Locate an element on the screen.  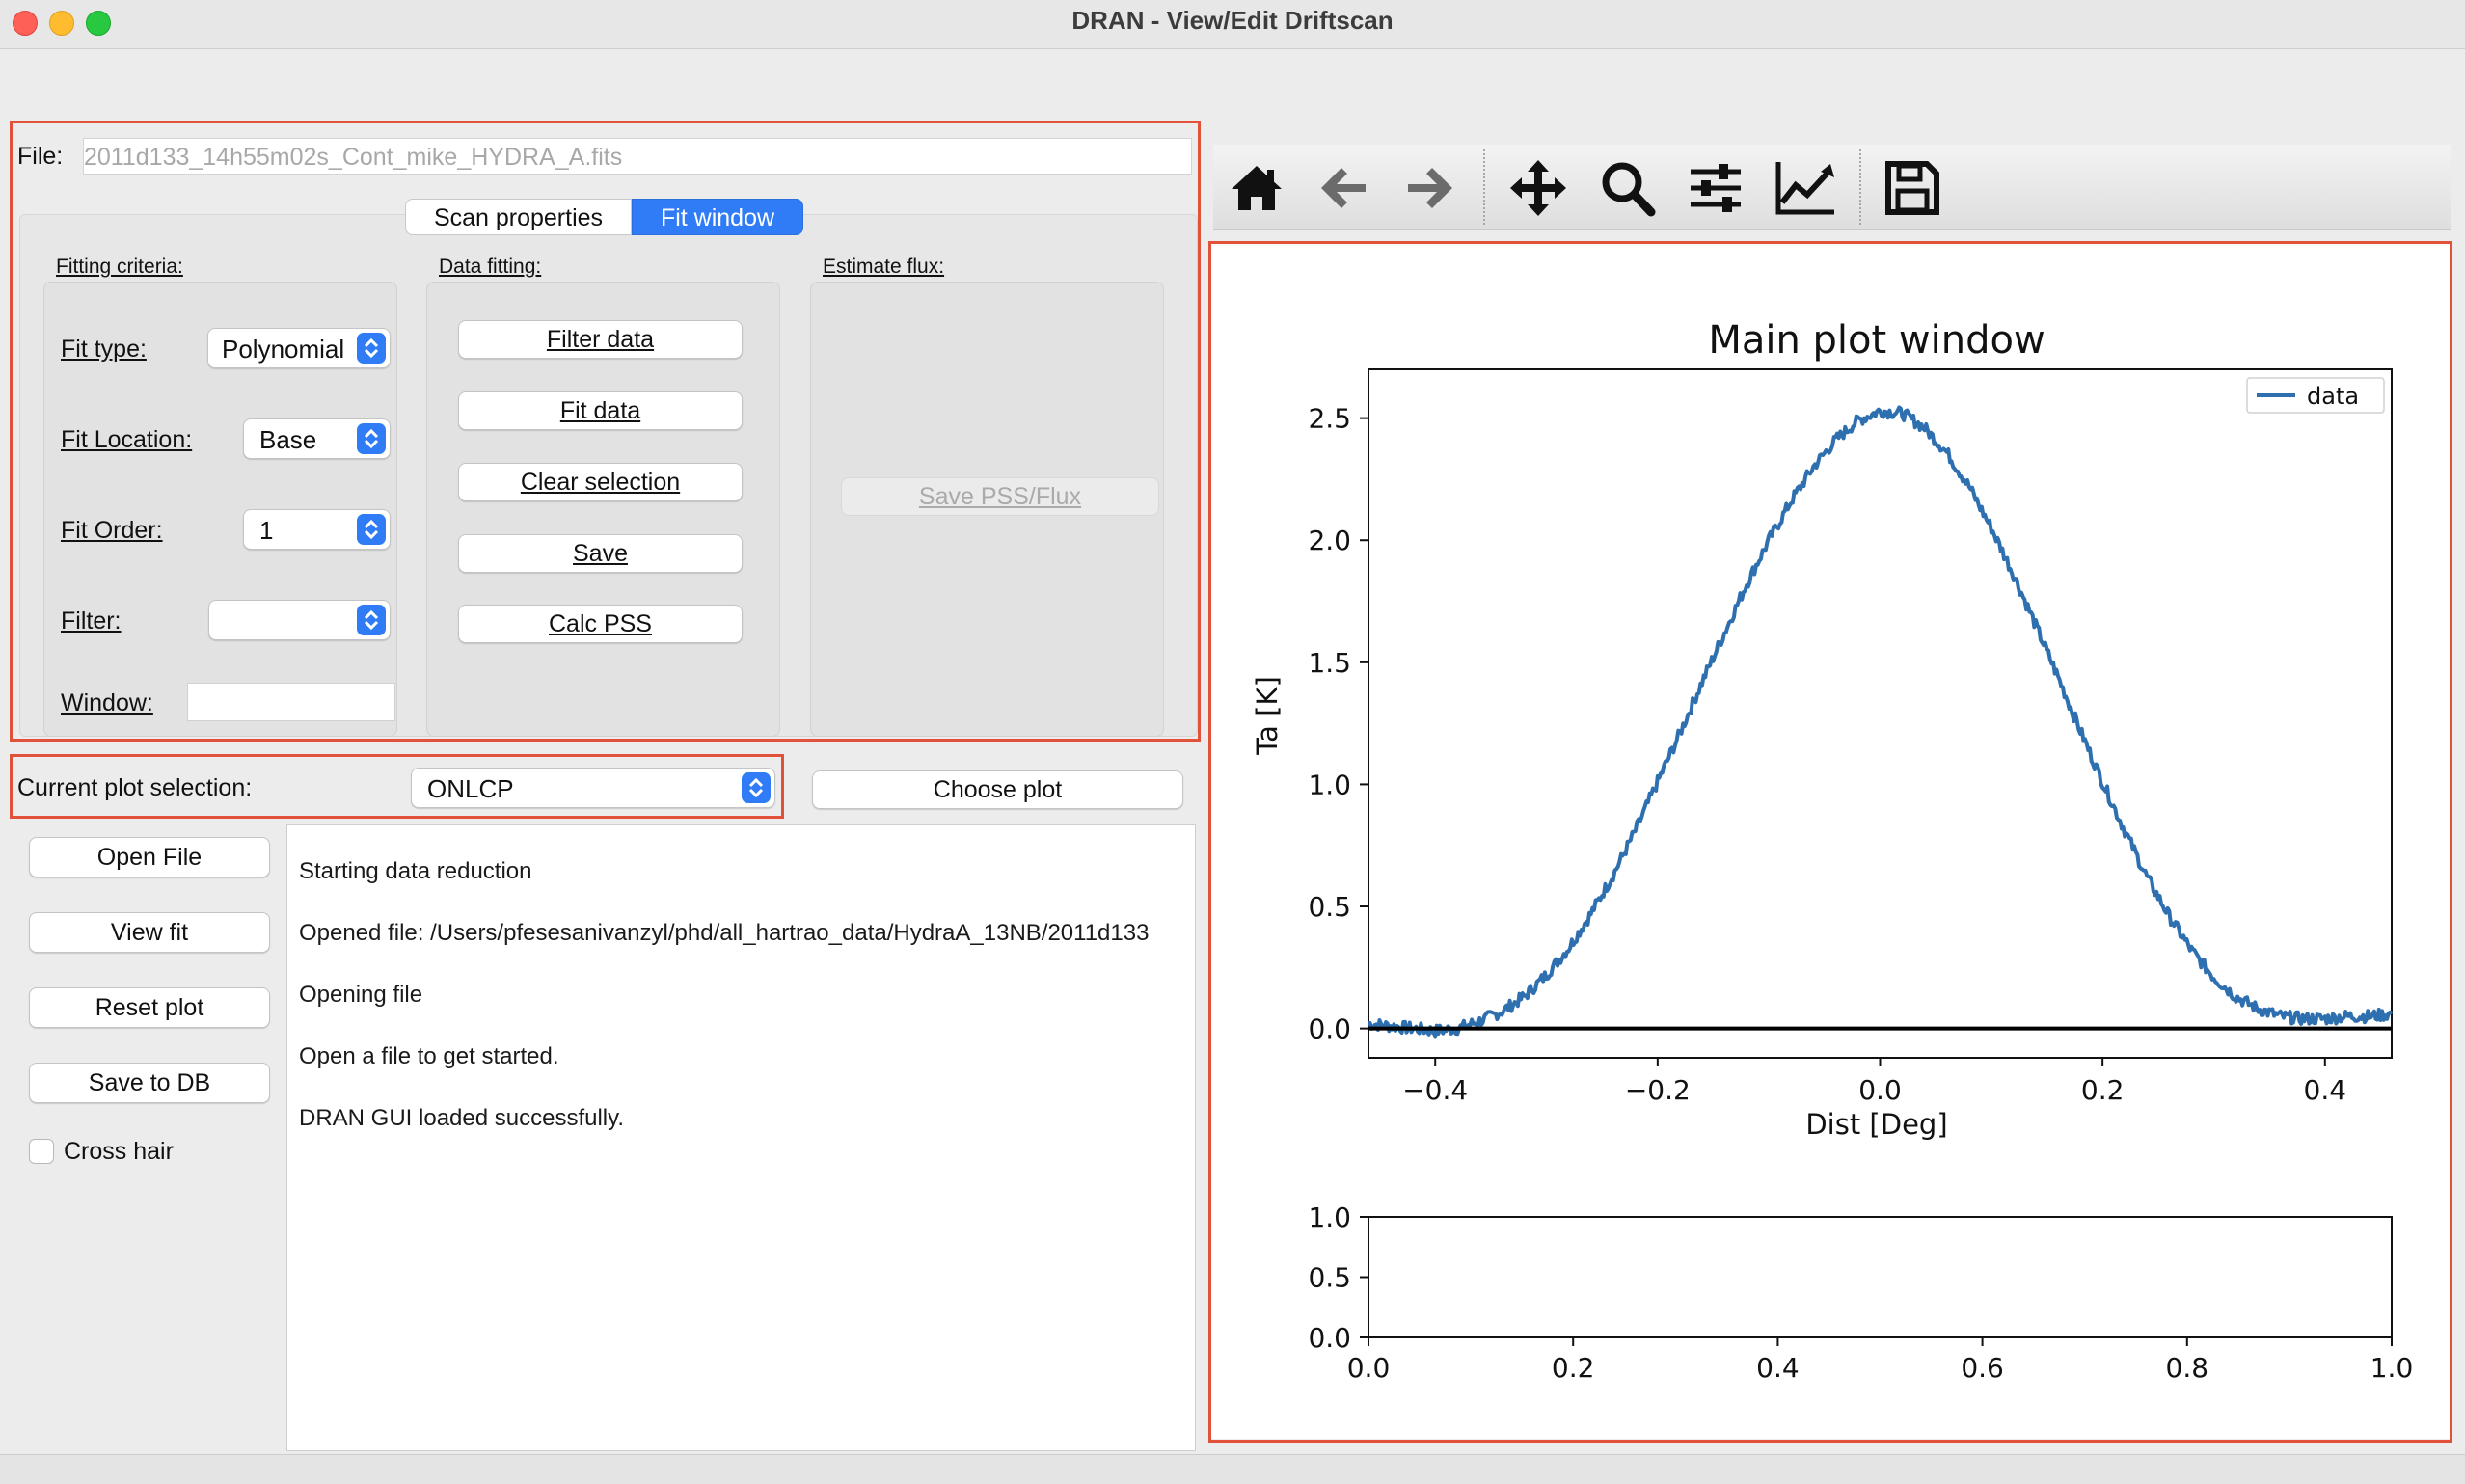
current-plot-selection-label: Current plot selection: is located at coordinates (135, 787).